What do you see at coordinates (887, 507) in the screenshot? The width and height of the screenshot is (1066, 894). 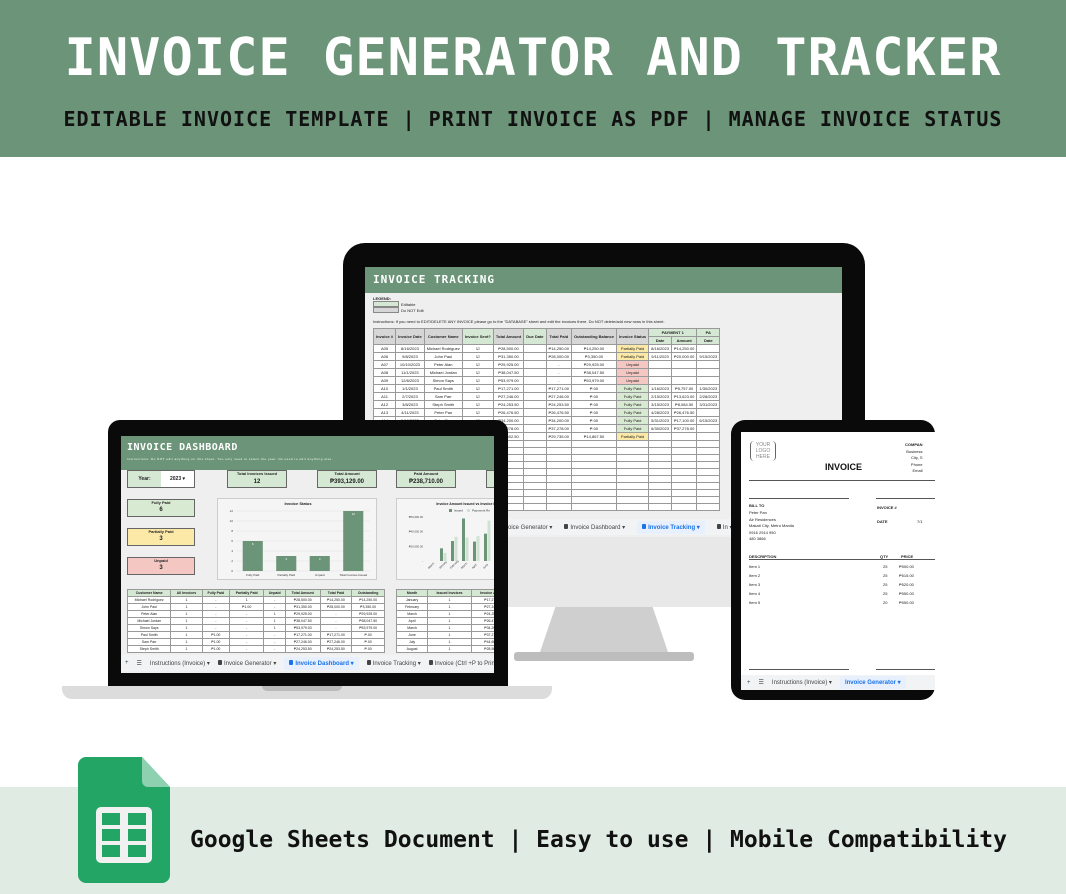 I see `invoice-number-label: INVOICE #` at bounding box center [887, 507].